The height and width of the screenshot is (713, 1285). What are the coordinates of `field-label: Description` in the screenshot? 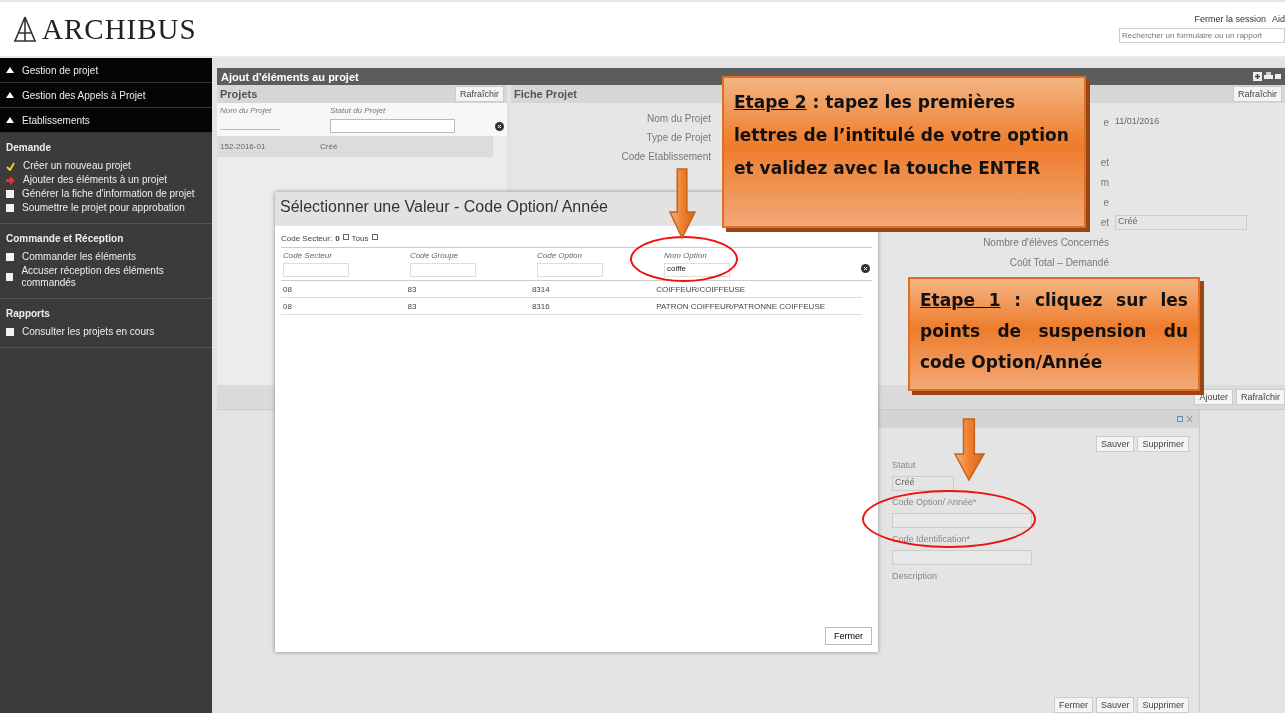 It's located at (915, 576).